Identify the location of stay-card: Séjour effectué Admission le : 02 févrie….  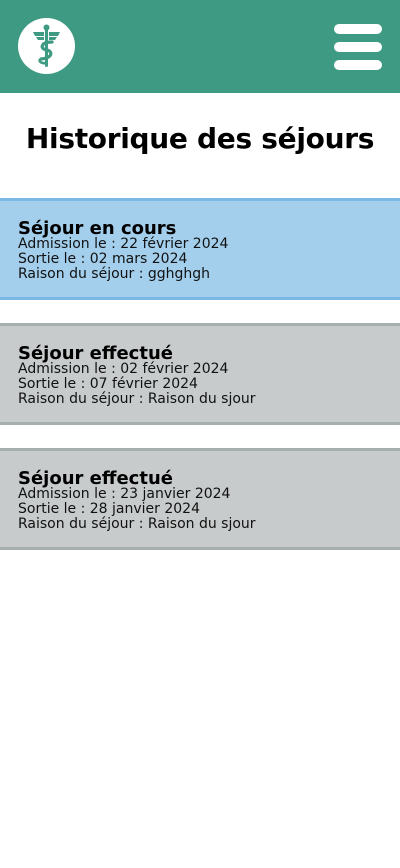
(200, 374).